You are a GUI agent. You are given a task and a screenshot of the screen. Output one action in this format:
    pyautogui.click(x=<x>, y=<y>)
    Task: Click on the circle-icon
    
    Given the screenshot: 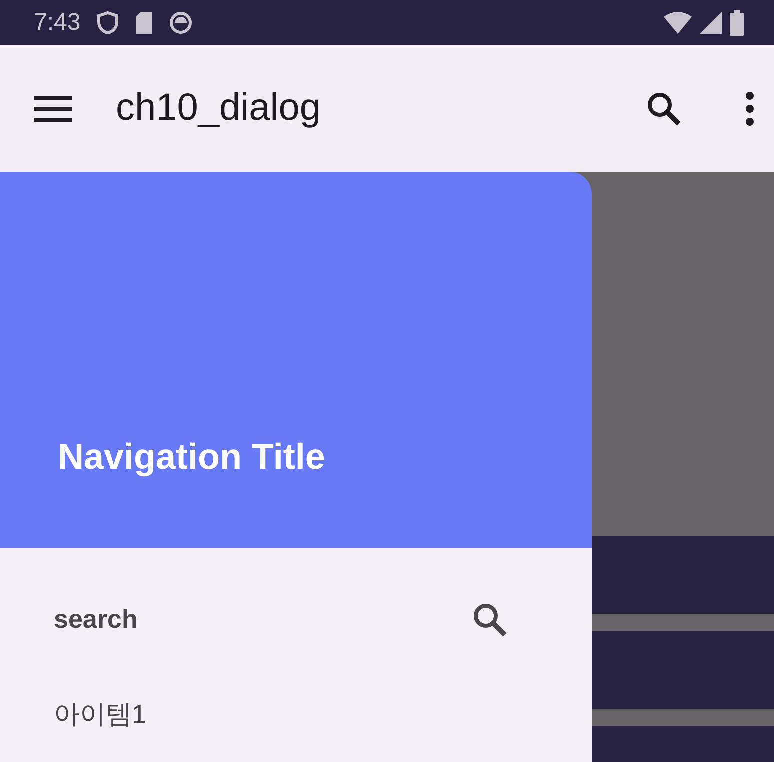 What is the action you would take?
    pyautogui.click(x=180, y=22)
    